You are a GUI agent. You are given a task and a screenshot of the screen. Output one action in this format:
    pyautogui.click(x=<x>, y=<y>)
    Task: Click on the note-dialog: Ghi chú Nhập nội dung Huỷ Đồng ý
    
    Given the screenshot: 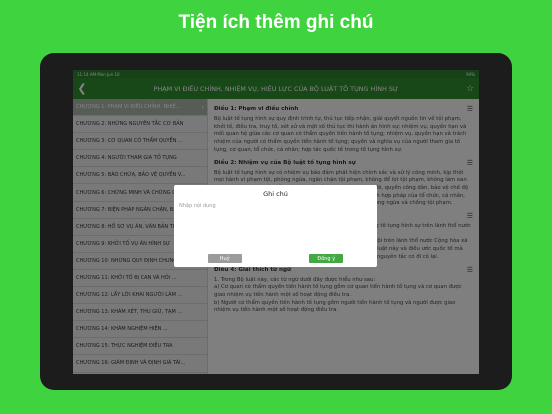 What is the action you would take?
    pyautogui.click(x=275, y=226)
    